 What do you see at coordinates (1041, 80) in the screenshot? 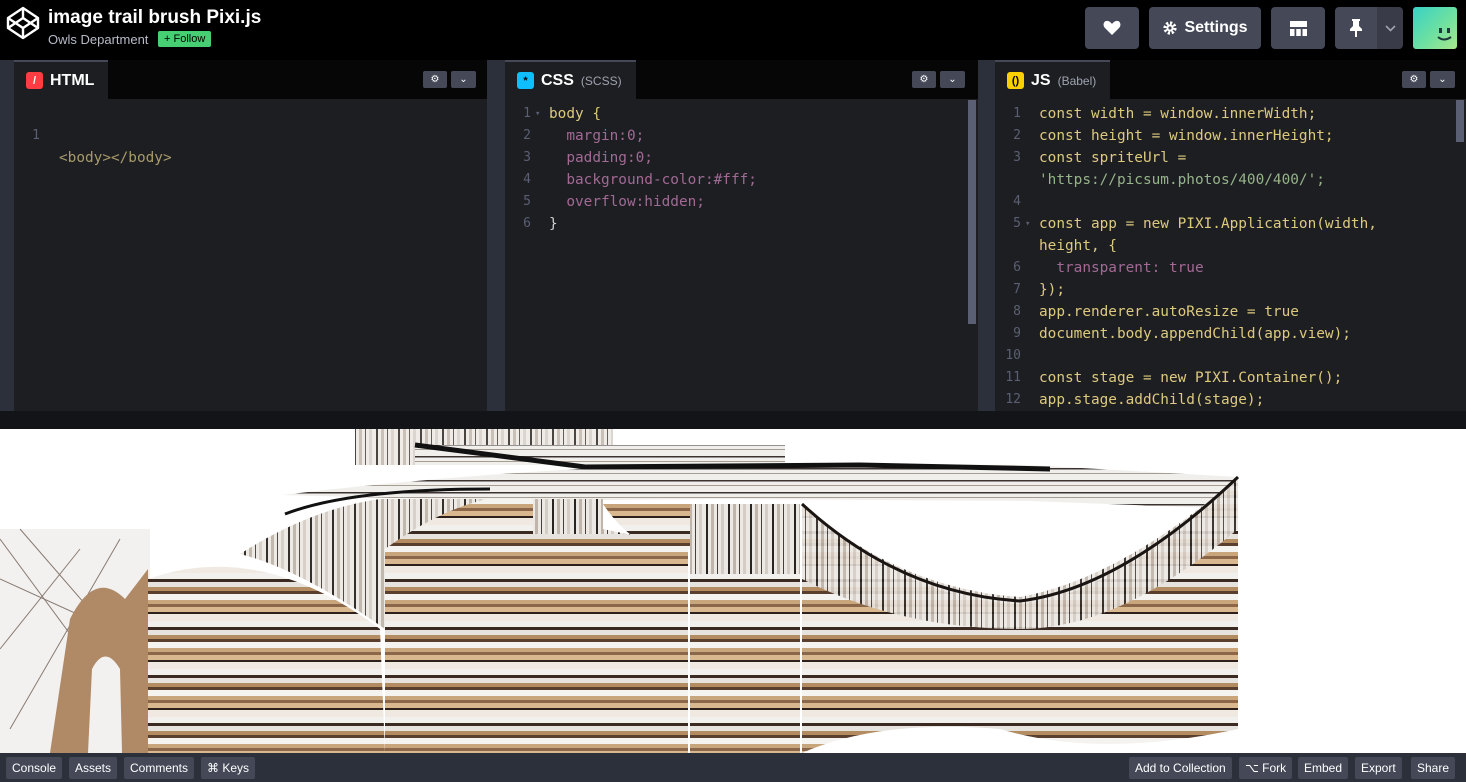
I see `js-tab-label: JS` at bounding box center [1041, 80].